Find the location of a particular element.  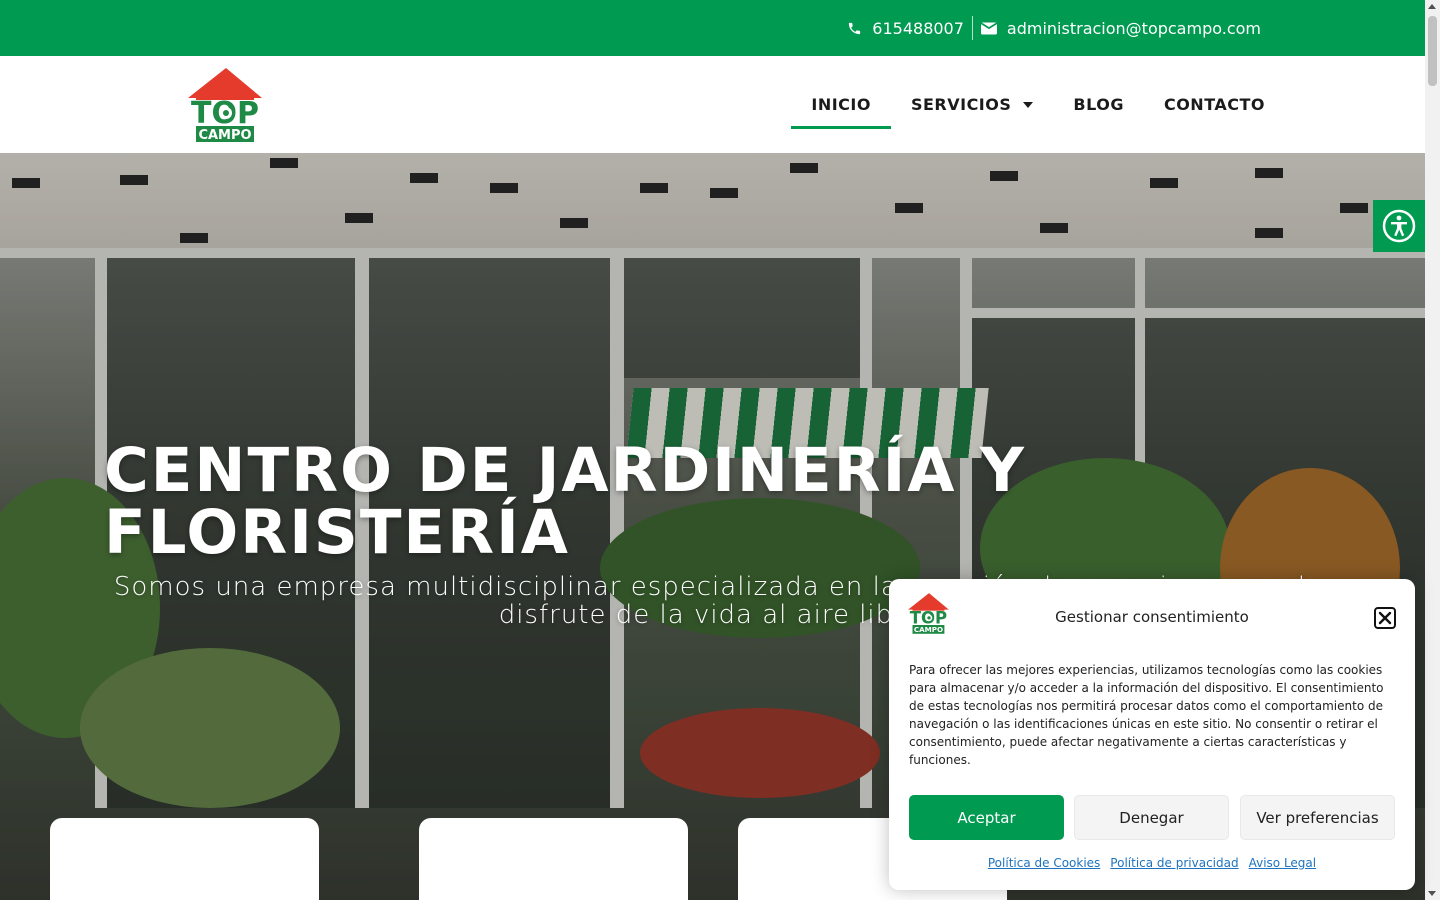

topcampo-logo: TOP CAMPO is located at coordinates (225, 105).